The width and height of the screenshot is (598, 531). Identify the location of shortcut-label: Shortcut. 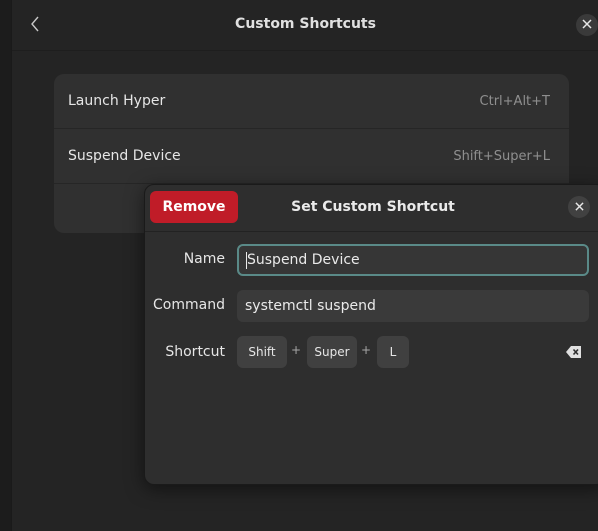
(195, 352).